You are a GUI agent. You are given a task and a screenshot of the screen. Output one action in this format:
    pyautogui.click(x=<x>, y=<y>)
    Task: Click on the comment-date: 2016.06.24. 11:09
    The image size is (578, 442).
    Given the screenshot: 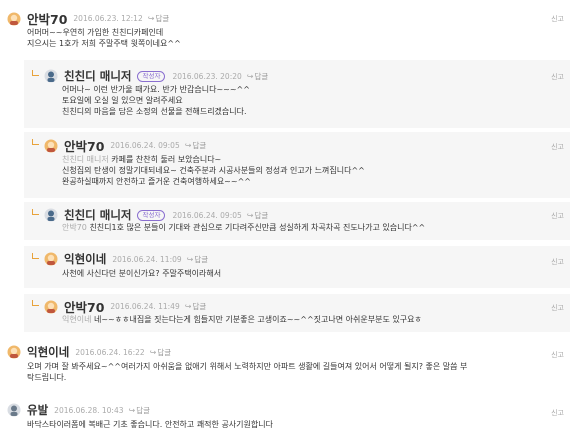 What is the action you would take?
    pyautogui.click(x=147, y=259)
    